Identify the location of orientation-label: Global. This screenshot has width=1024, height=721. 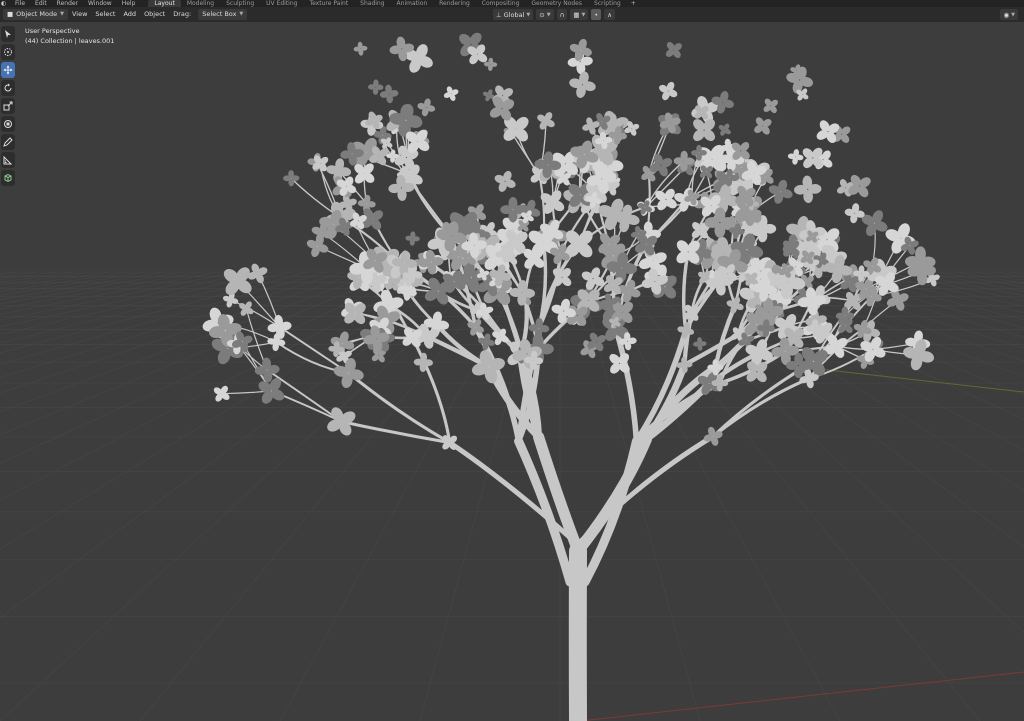
(514, 14).